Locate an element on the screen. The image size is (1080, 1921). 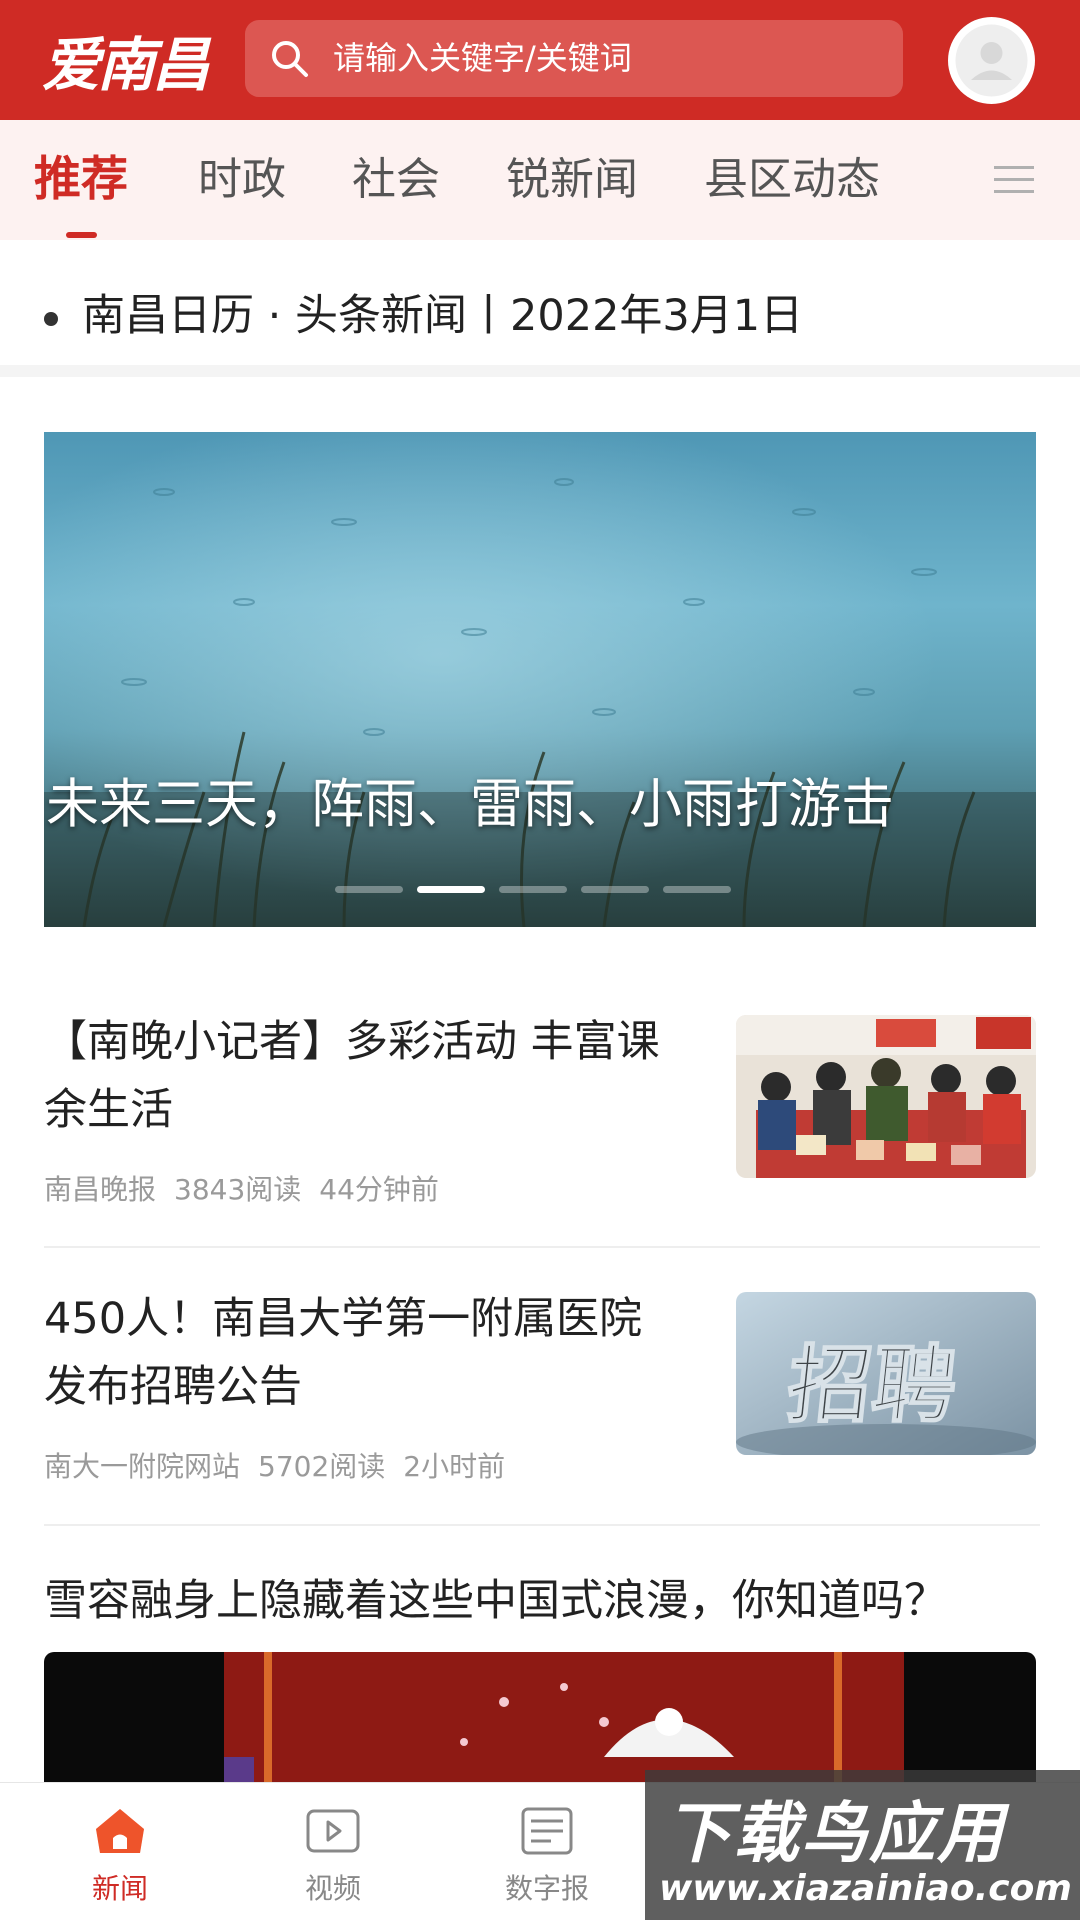
news-item: 【南晚小记者】多彩活动 丰富课余生活 南昌晚报 3843阅读 44分钟前 is located at coordinates (540, 1115).